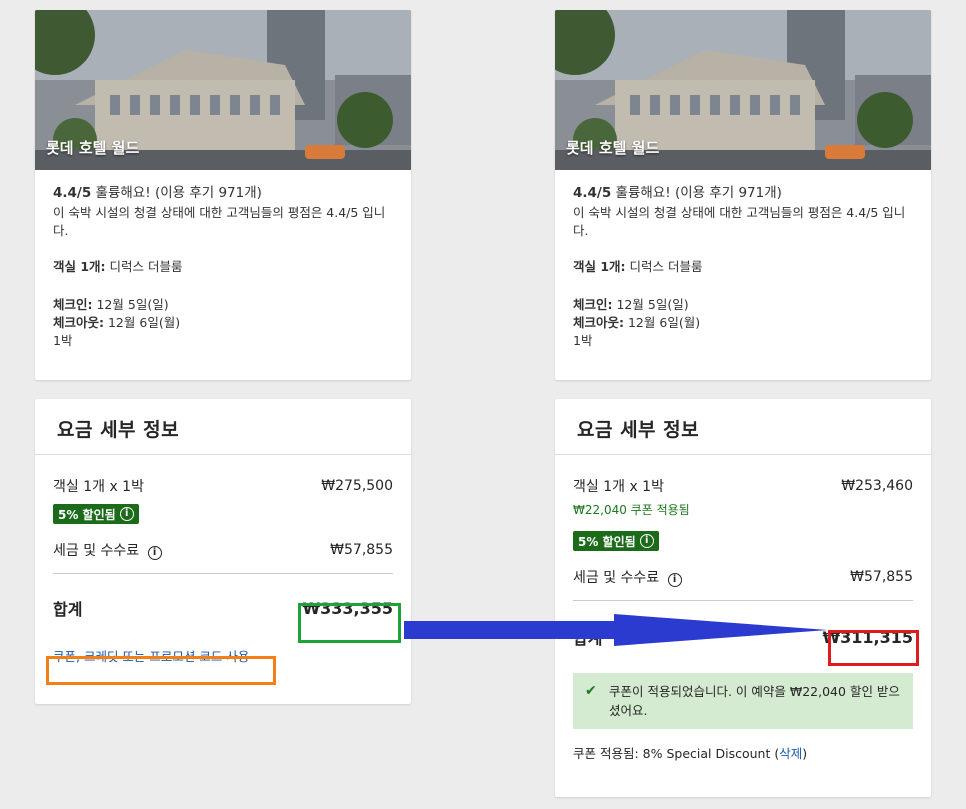 The width and height of the screenshot is (966, 809). What do you see at coordinates (873, 648) in the screenshot?
I see `total-highlight-box-red` at bounding box center [873, 648].